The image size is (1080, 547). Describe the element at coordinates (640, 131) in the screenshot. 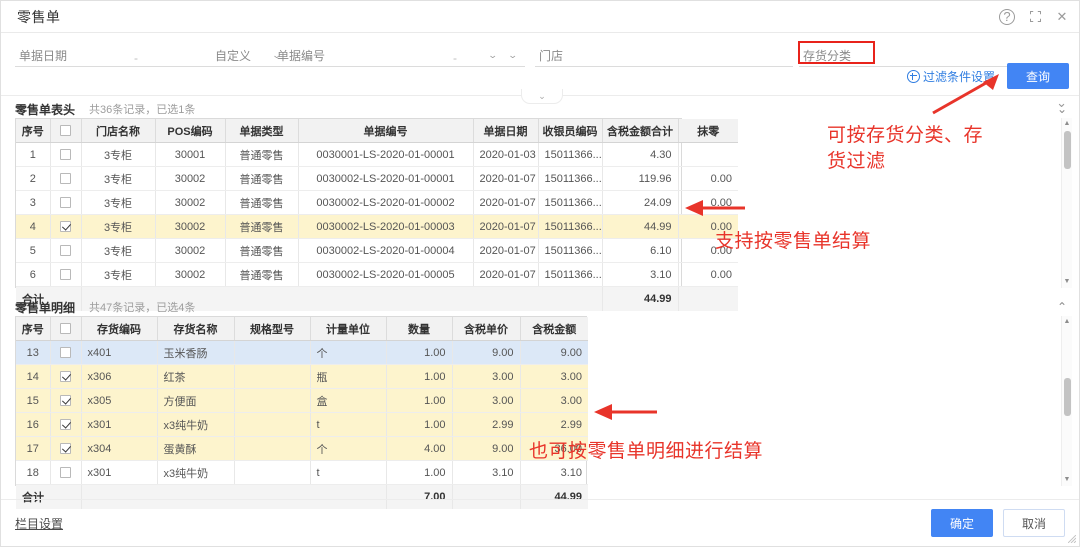

I see `col-tax-amount-total: 含税金额合计` at that location.